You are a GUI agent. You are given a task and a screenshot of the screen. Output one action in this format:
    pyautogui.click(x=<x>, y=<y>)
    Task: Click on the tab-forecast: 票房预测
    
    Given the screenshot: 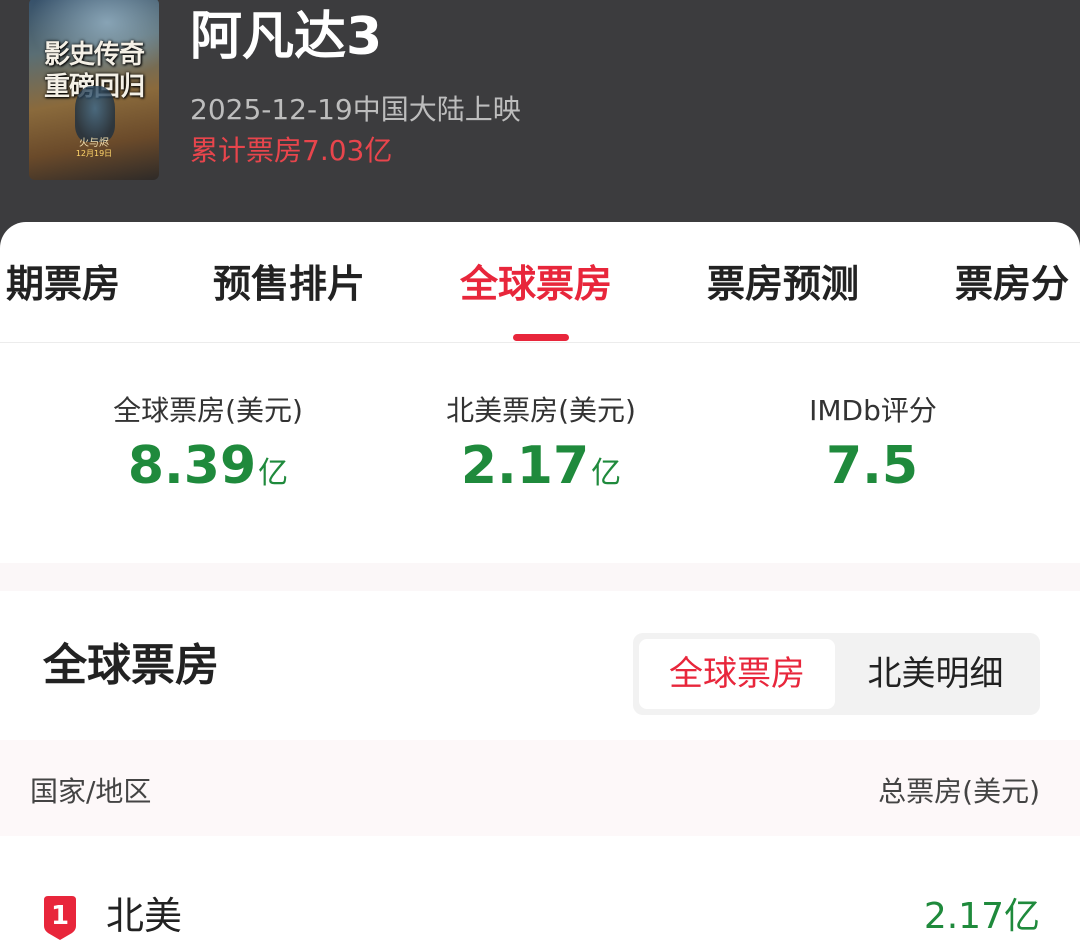 What is the action you would take?
    pyautogui.click(x=783, y=284)
    